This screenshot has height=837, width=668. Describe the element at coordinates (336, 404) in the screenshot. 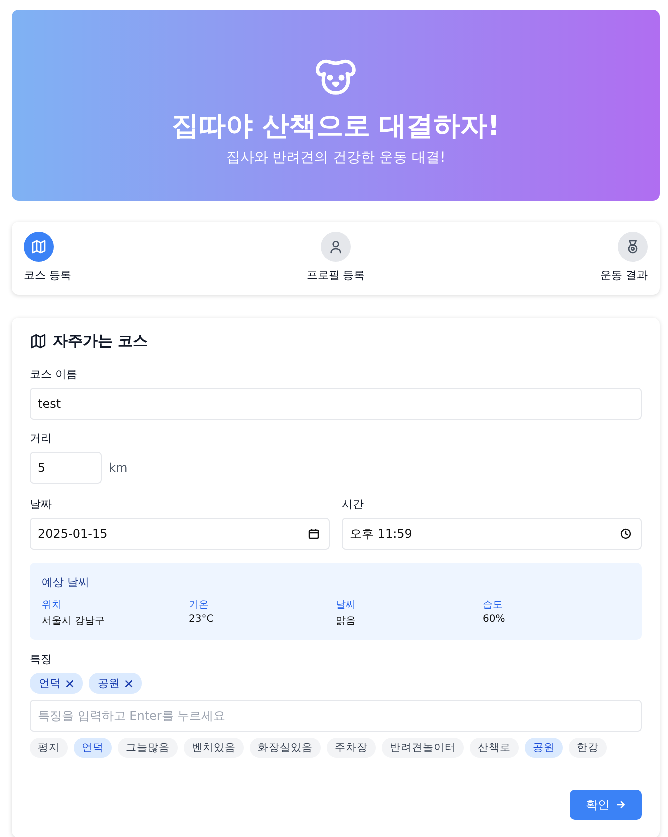

I see `course-name-field: test` at that location.